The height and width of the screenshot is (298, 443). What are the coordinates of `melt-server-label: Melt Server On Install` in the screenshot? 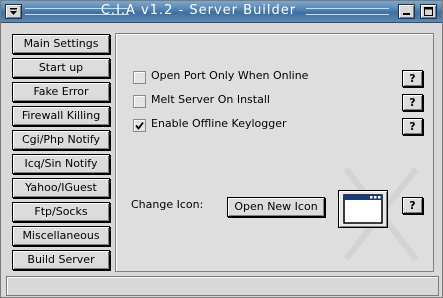 It's located at (210, 99).